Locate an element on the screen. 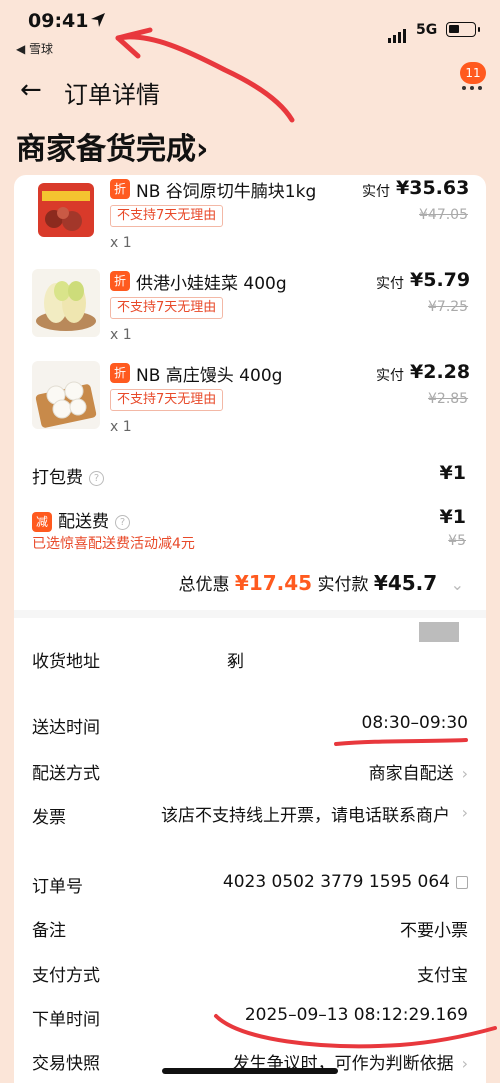 The width and height of the screenshot is (500, 1083). order-total-summary: 总优惠 ¥17.45 实付款 ¥45.7 ⌄ is located at coordinates (321, 582).